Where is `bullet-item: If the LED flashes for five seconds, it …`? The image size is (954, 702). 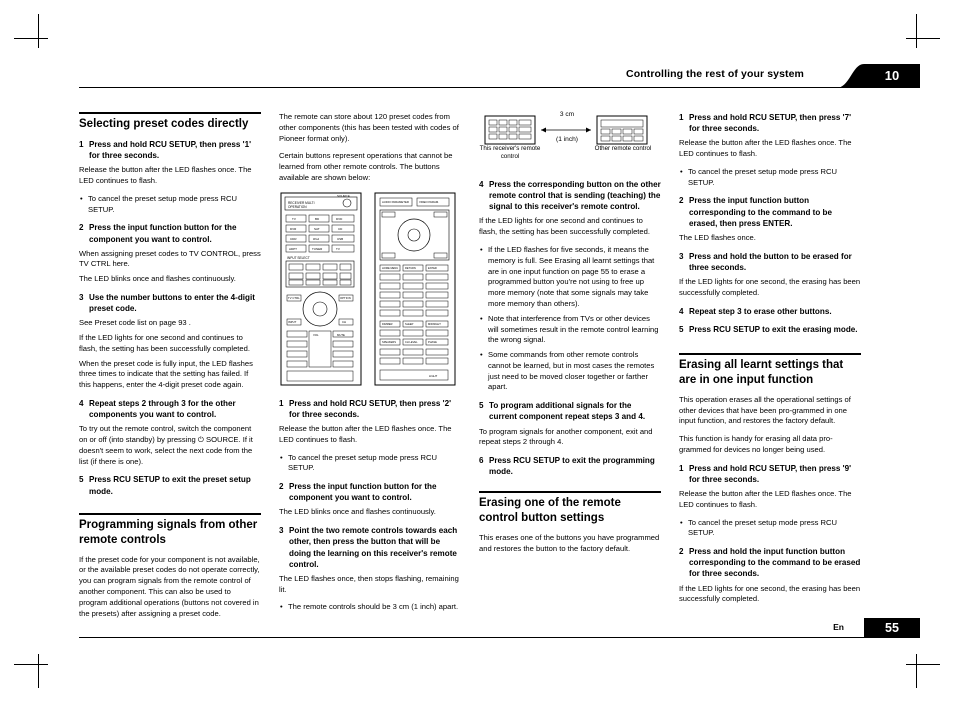 bullet-item: If the LED flashes for five seconds, it … is located at coordinates (570, 277).